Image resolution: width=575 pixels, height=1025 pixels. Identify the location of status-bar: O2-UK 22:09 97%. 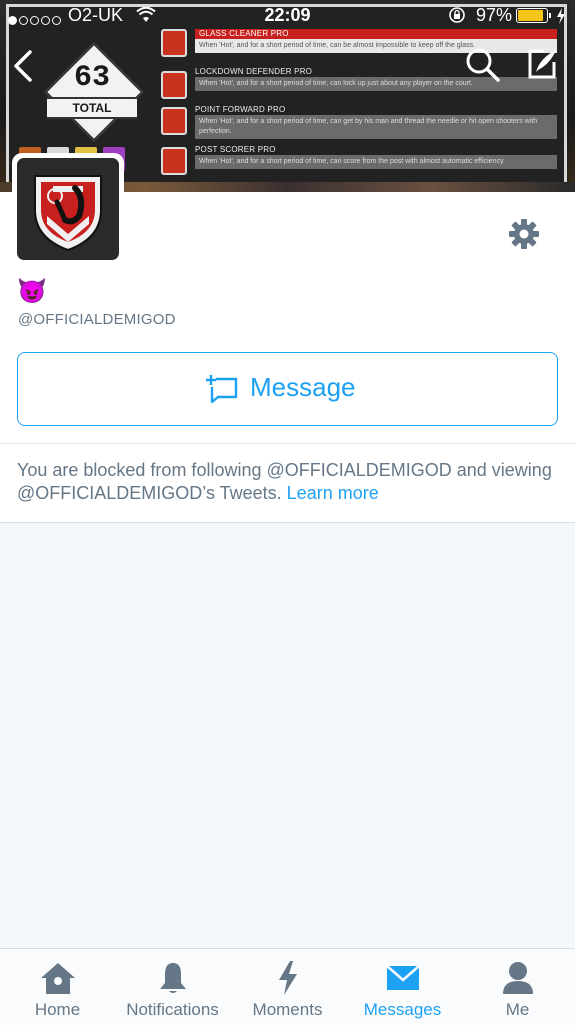
(287, 16).